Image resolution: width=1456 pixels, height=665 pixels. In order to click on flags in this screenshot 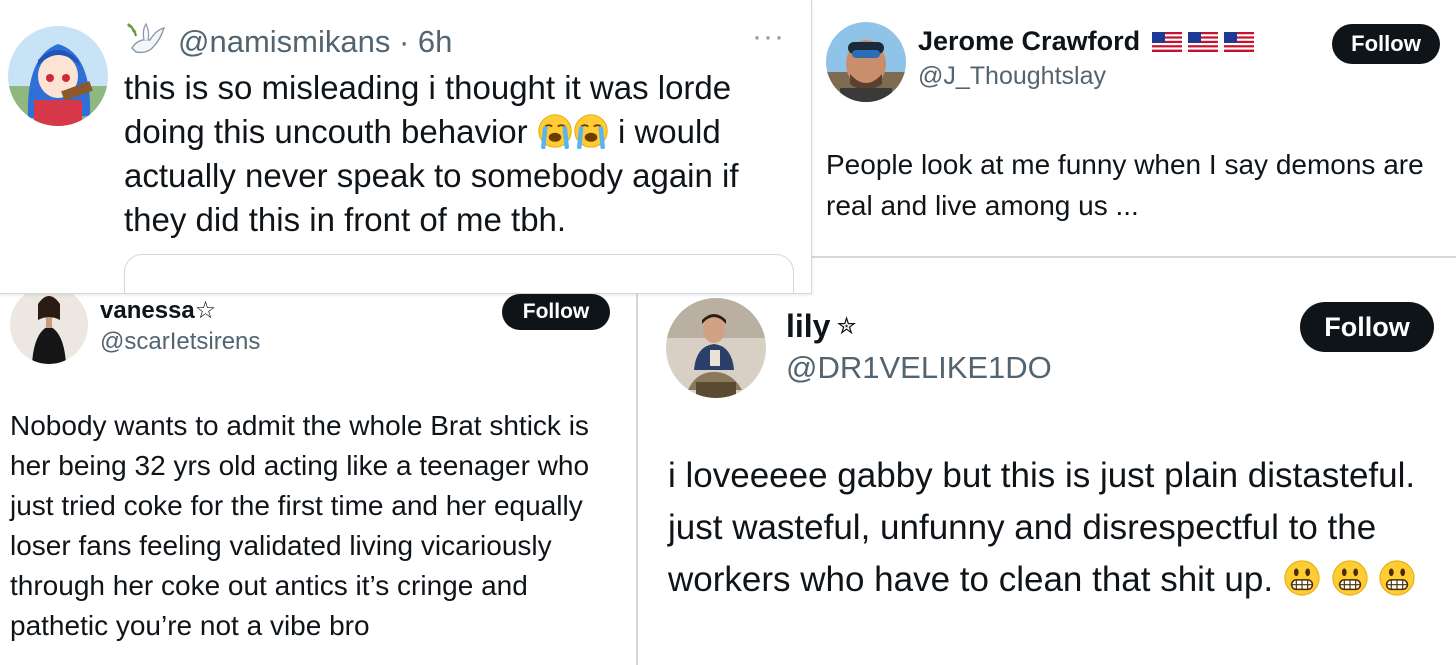, I will do `click(1203, 42)`.